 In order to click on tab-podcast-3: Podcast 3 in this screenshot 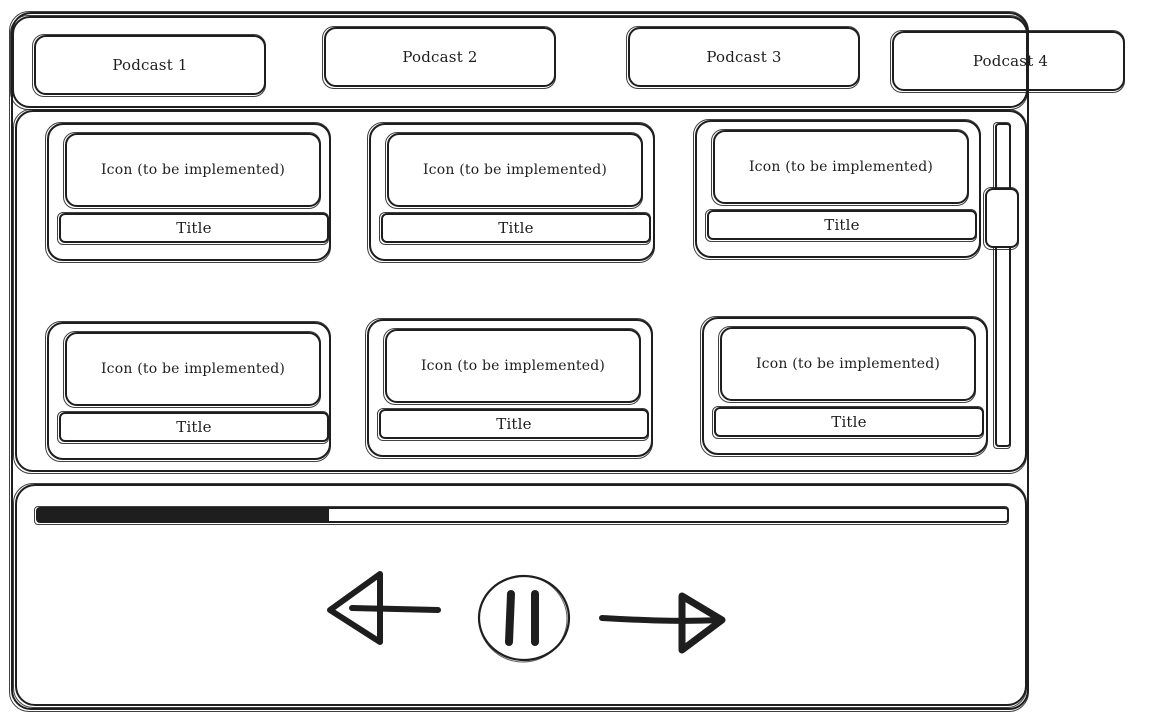, I will do `click(743, 57)`.